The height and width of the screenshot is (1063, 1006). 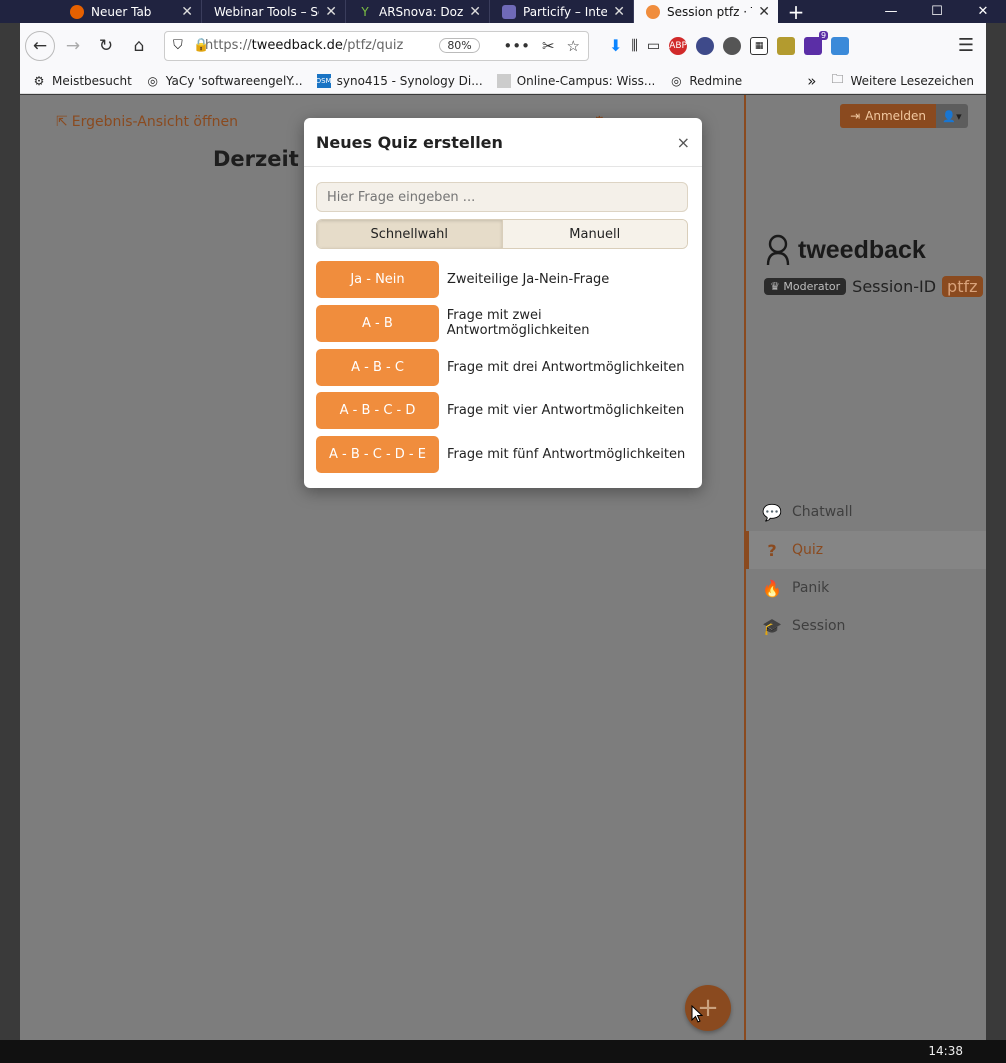 What do you see at coordinates (324, 80) in the screenshot?
I see `dsm-icon: DSM` at bounding box center [324, 80].